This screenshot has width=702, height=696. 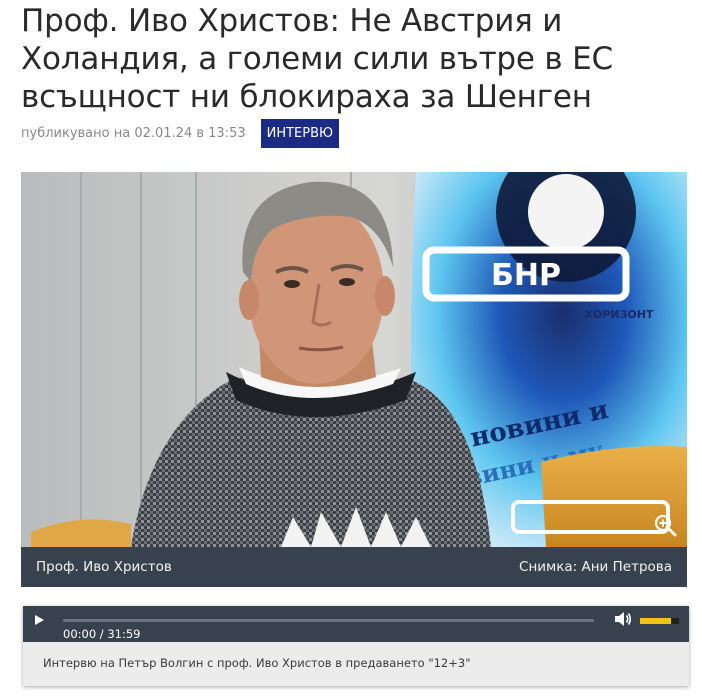 I want to click on volume-slider, so click(x=659, y=621).